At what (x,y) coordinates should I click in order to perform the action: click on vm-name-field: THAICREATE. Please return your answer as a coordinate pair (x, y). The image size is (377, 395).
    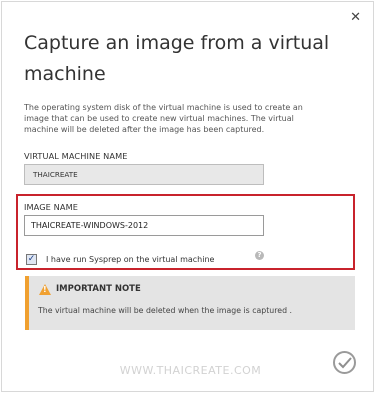
    Looking at the image, I should click on (144, 174).